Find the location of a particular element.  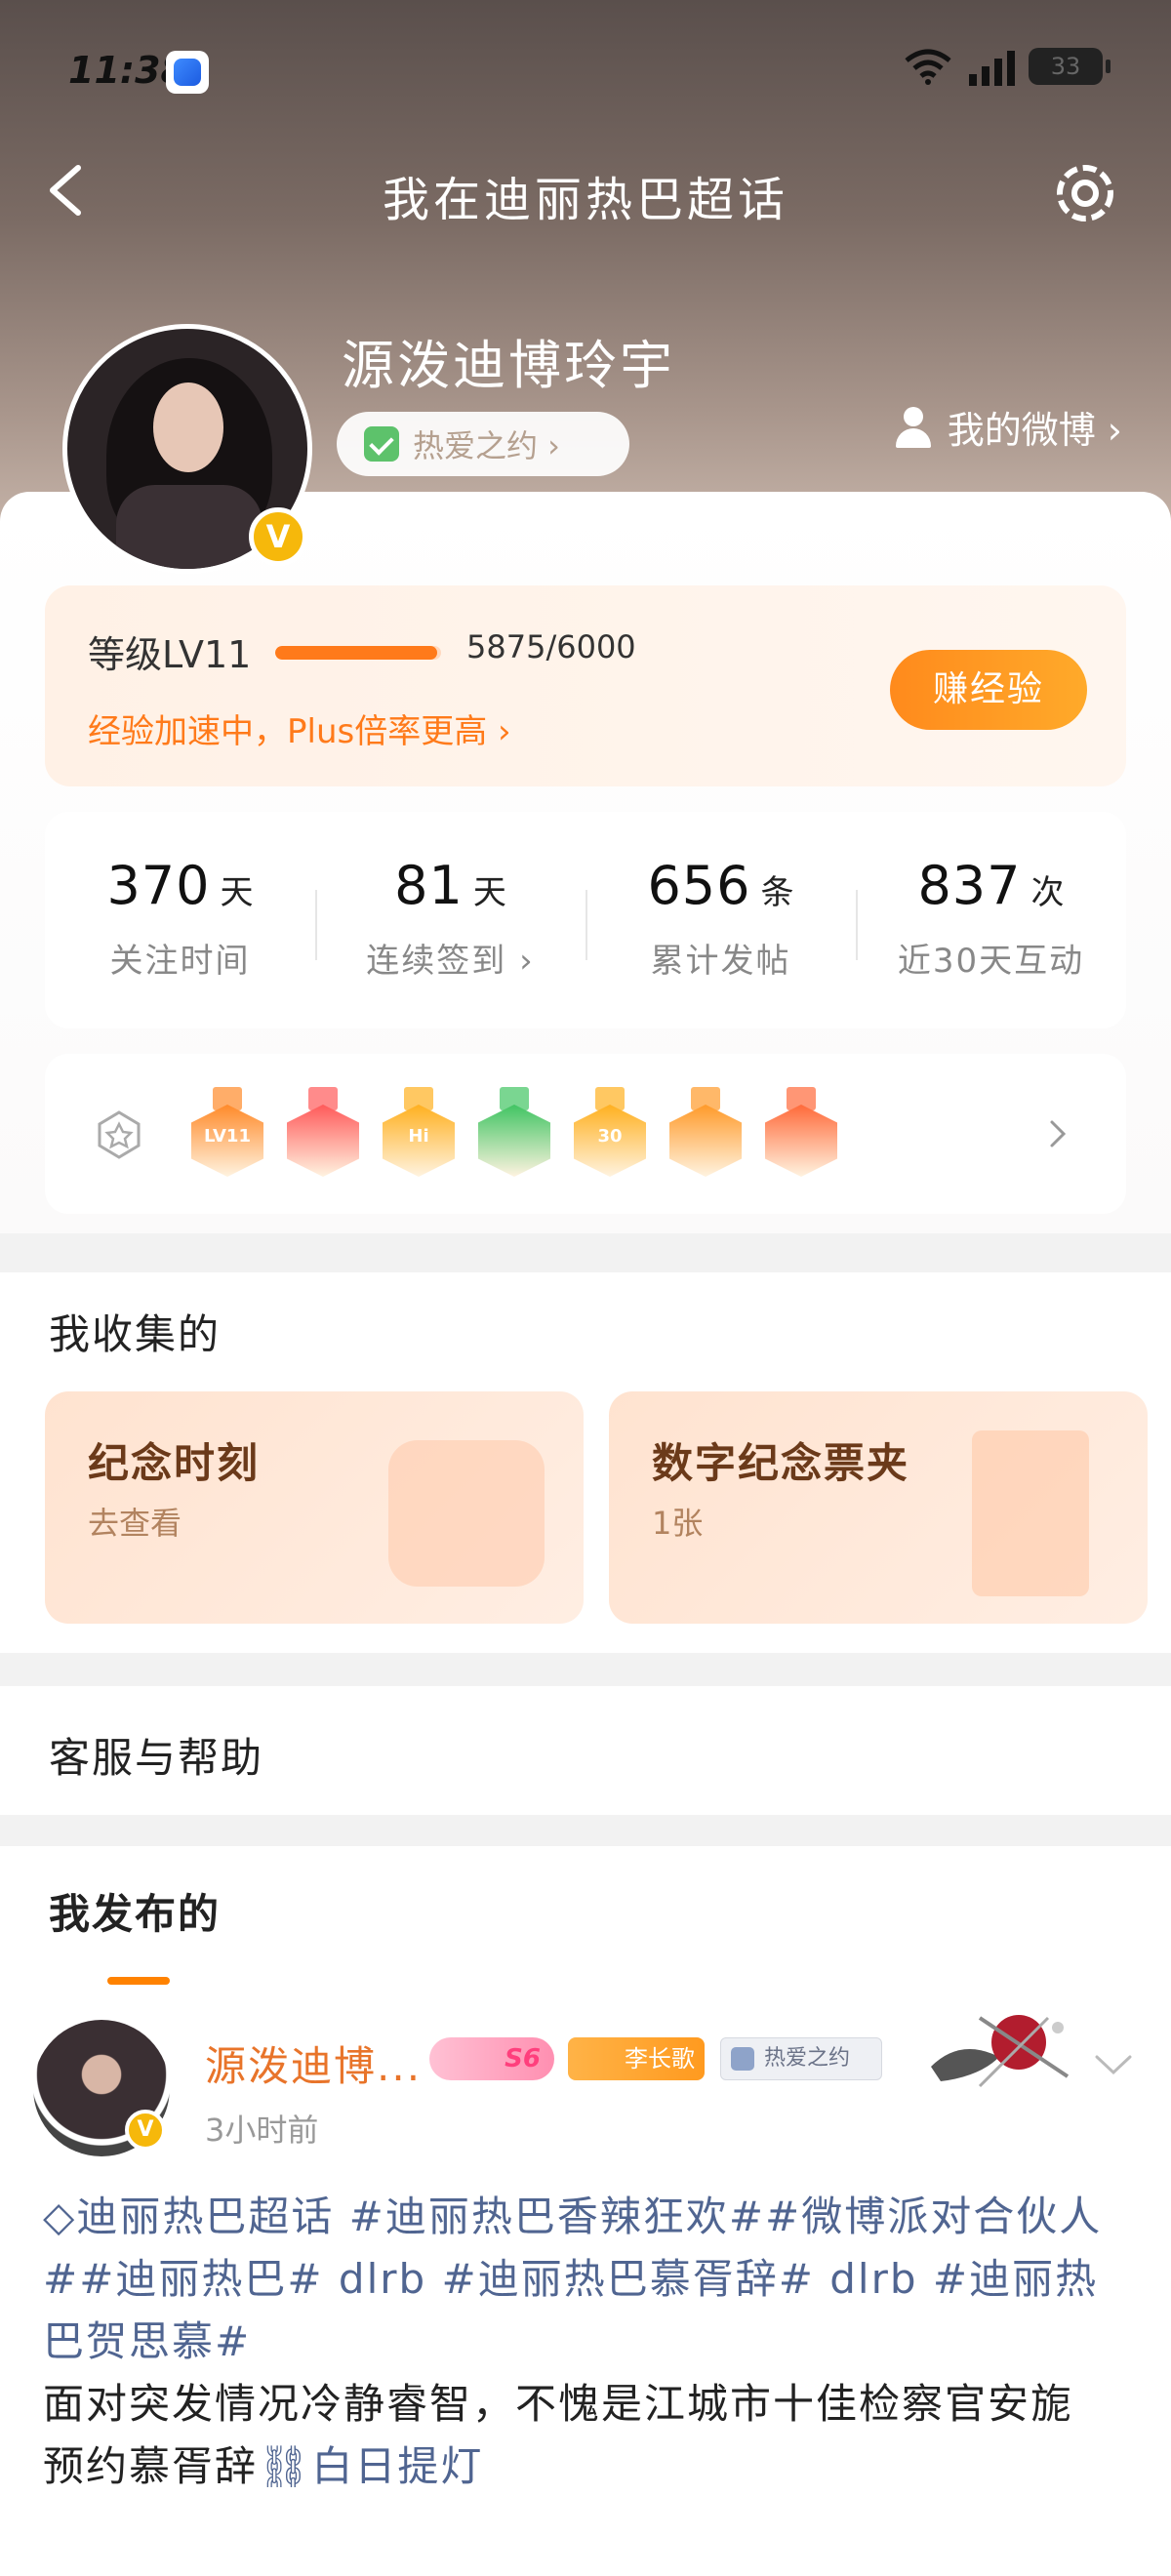

collected-title: 我收集的 is located at coordinates (135, 1334).